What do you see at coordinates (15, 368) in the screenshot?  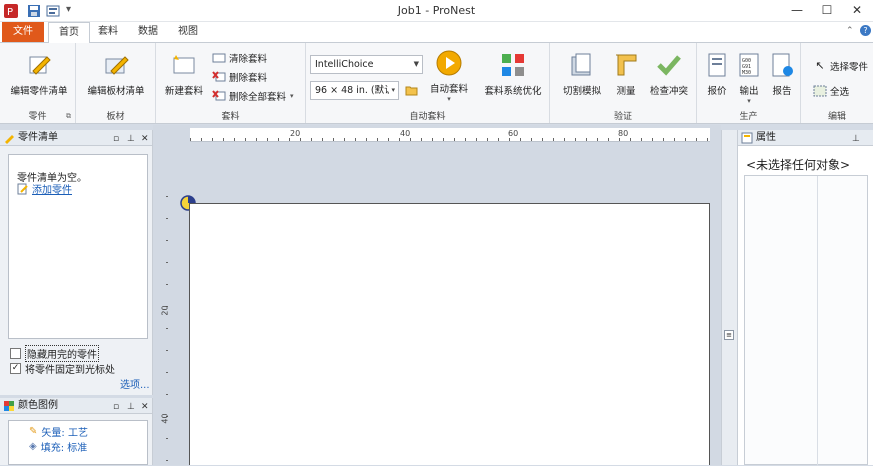 I see `pin-to-cursor-check: ✓` at bounding box center [15, 368].